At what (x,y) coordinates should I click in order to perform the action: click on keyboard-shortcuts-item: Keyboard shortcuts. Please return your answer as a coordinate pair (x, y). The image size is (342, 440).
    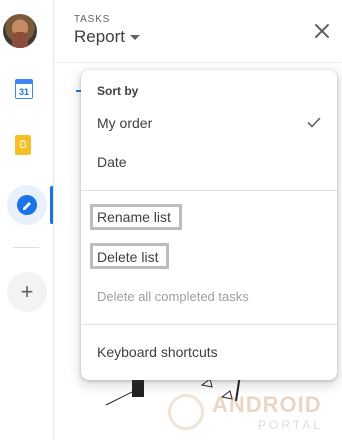
    Looking at the image, I should click on (157, 352).